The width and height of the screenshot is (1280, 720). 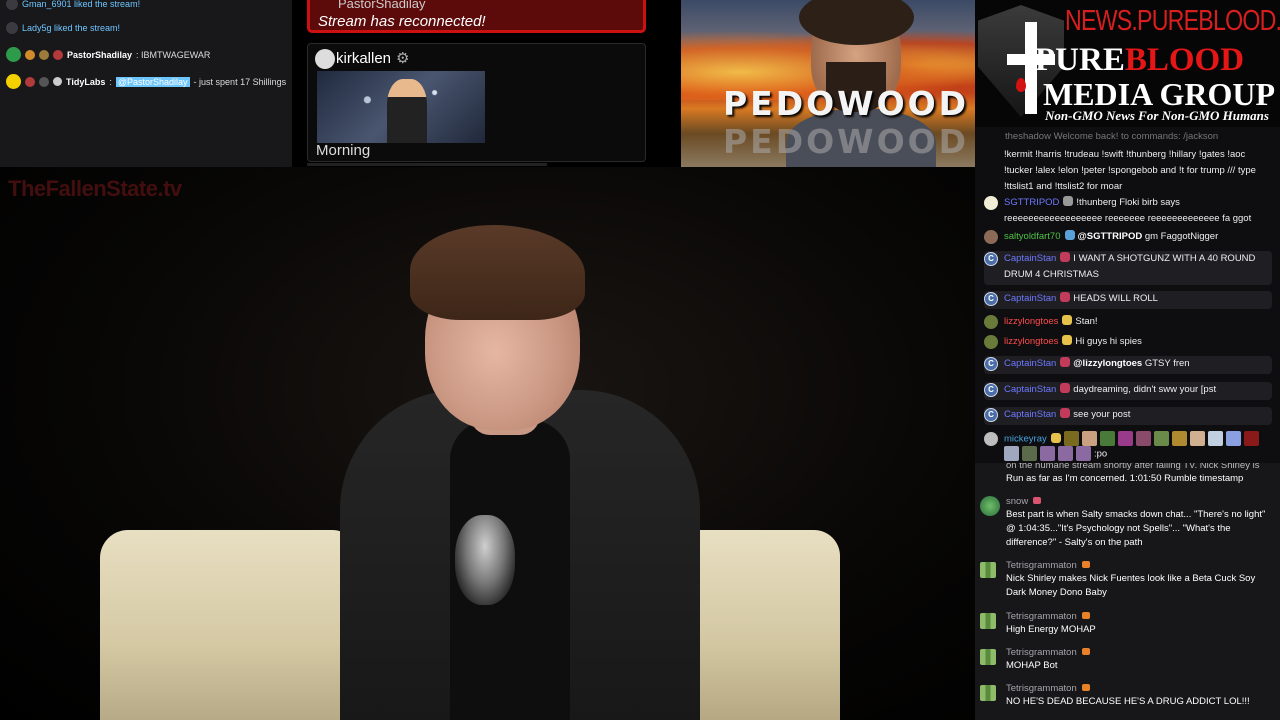 I want to click on card-caption: Morning, so click(x=343, y=150).